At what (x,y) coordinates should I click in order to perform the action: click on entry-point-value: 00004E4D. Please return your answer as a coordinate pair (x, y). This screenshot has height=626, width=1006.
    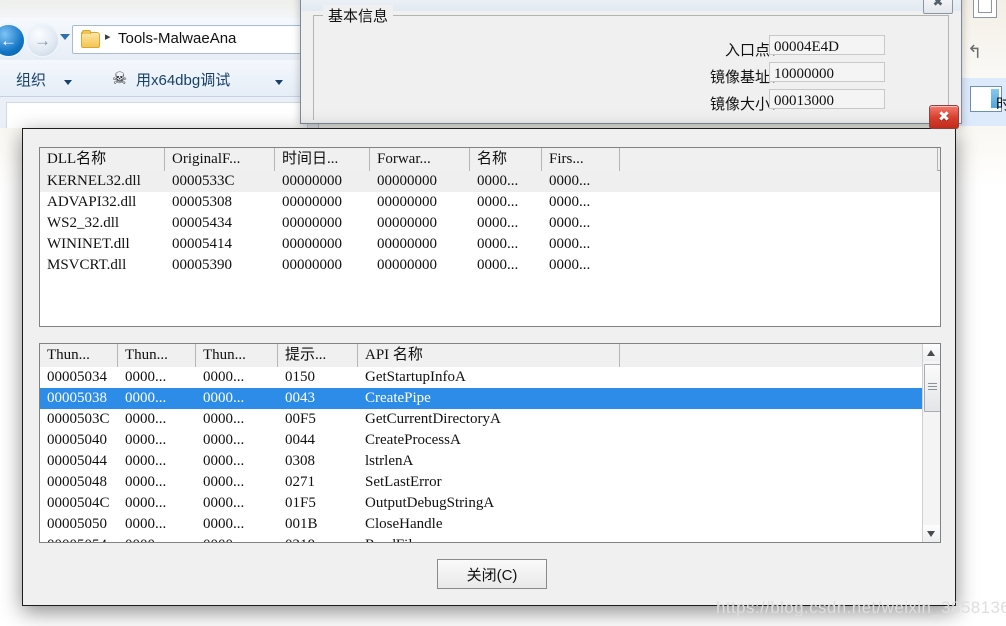
    Looking at the image, I should click on (827, 45).